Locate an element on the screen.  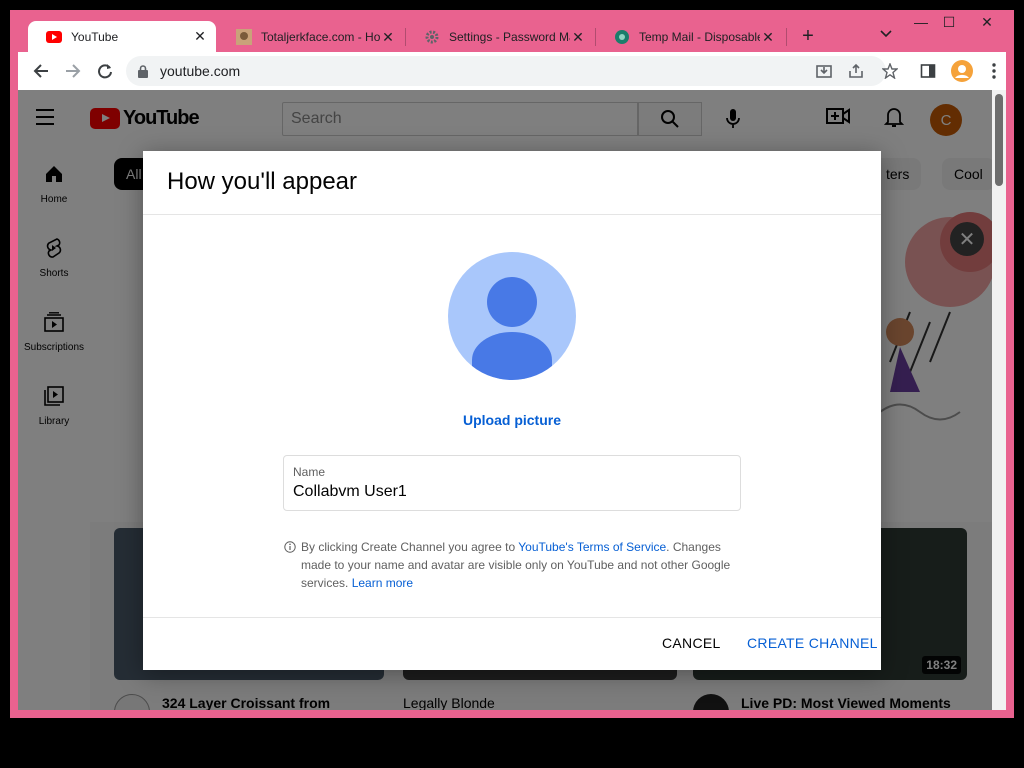
bookmark-star-icon is located at coordinates (890, 71).